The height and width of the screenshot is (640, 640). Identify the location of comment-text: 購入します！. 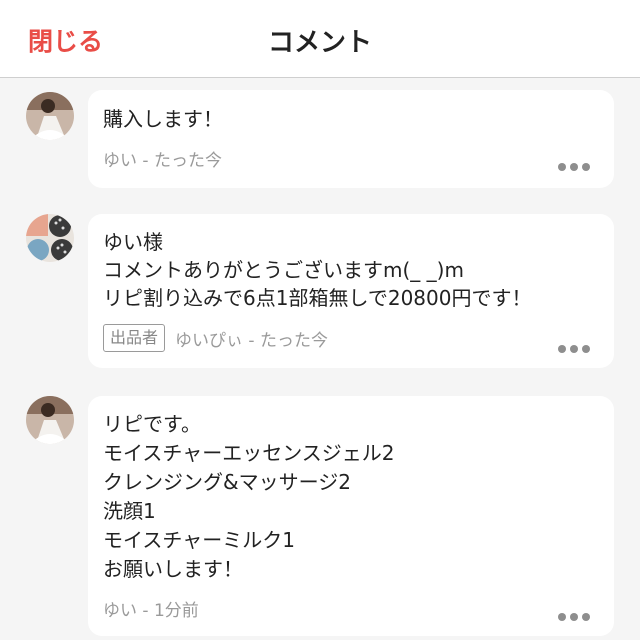
(163, 119).